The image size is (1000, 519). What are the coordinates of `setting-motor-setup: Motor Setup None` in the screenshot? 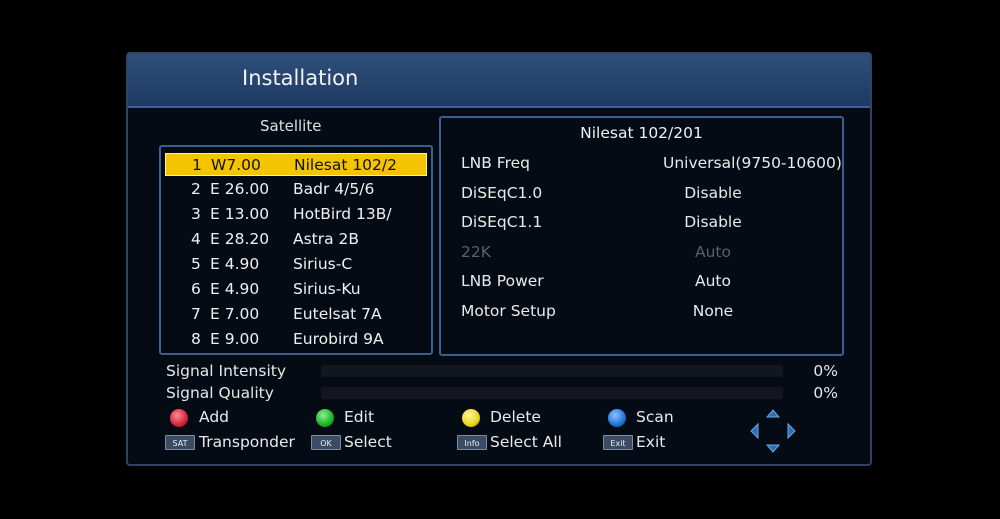 It's located at (641, 313).